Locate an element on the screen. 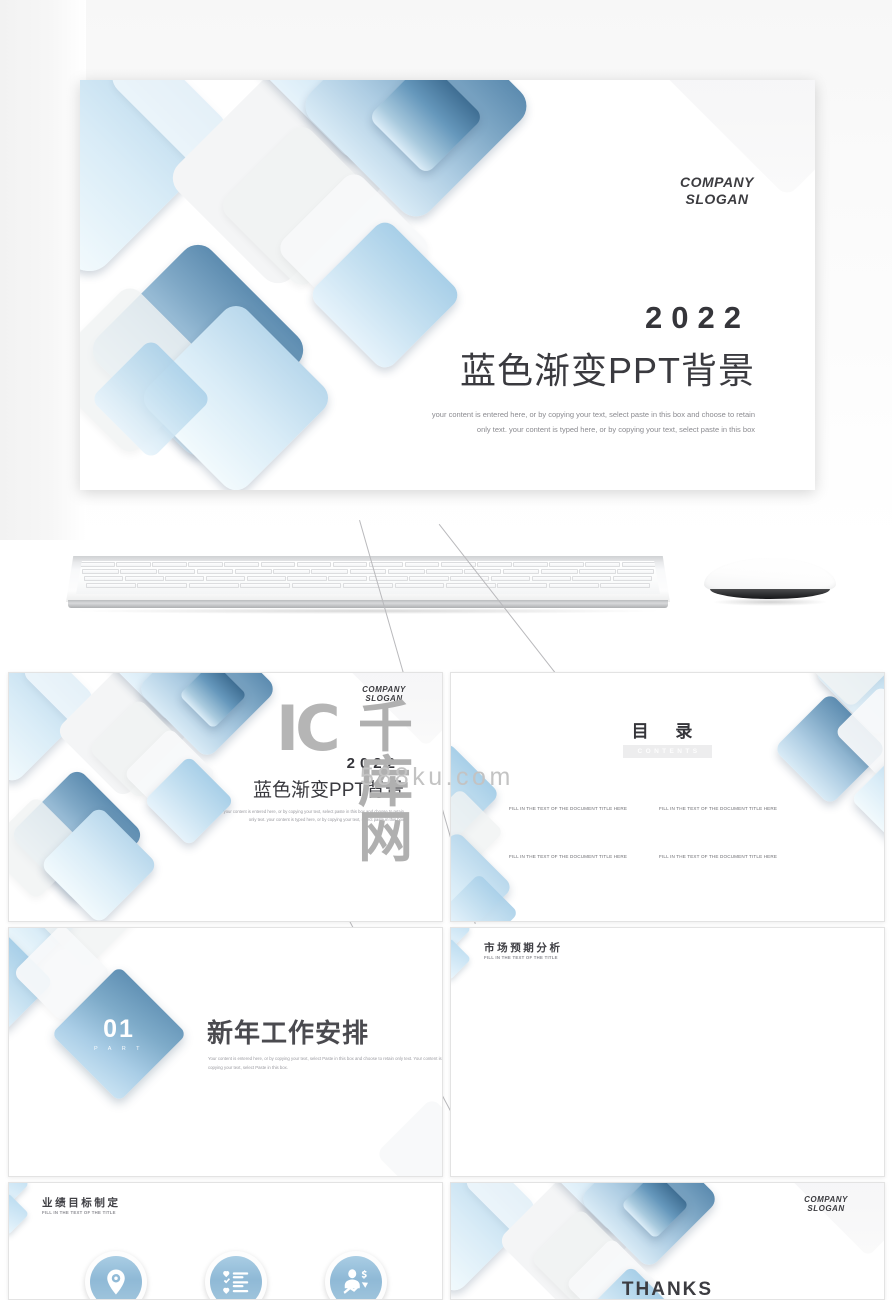  section-number: 01 is located at coordinates (119, 1028).